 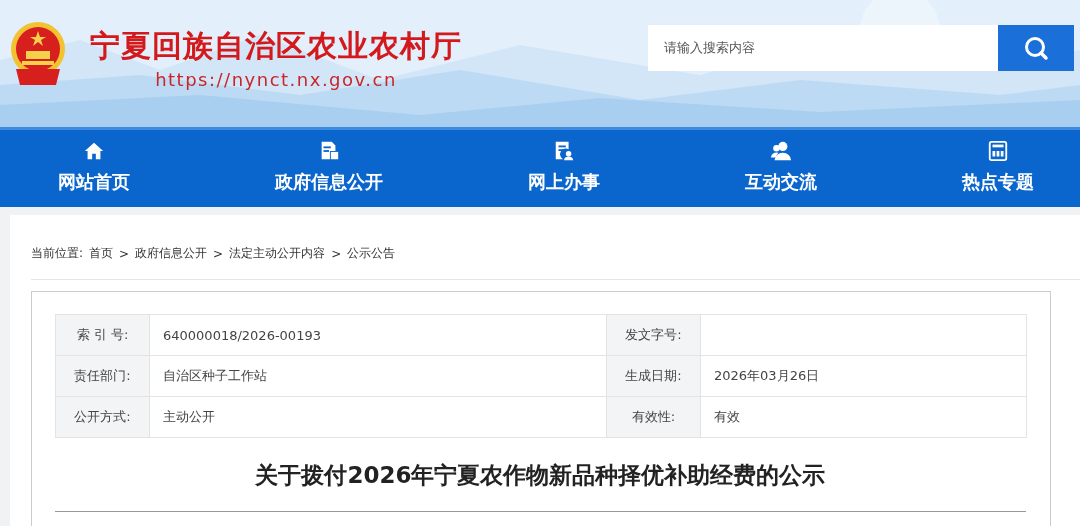 I want to click on field-label: 发文字号:, so click(x=653, y=334).